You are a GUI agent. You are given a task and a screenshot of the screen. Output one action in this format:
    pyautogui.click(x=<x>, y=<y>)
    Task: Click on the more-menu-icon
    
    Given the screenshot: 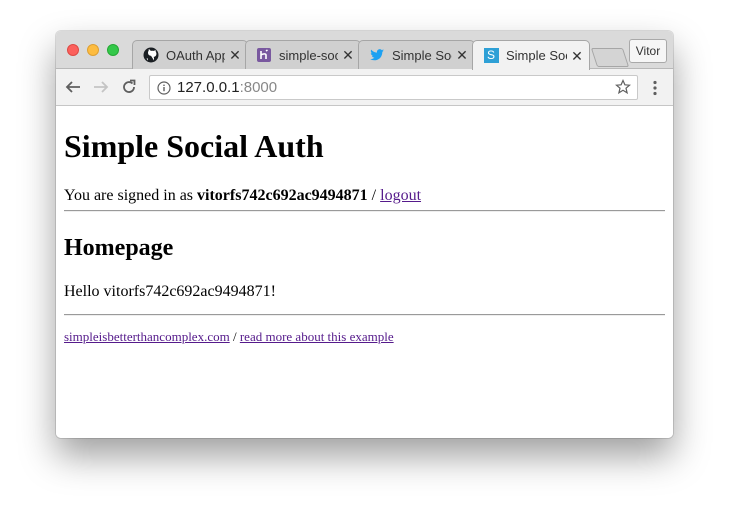 What is the action you would take?
    pyautogui.click(x=655, y=88)
    